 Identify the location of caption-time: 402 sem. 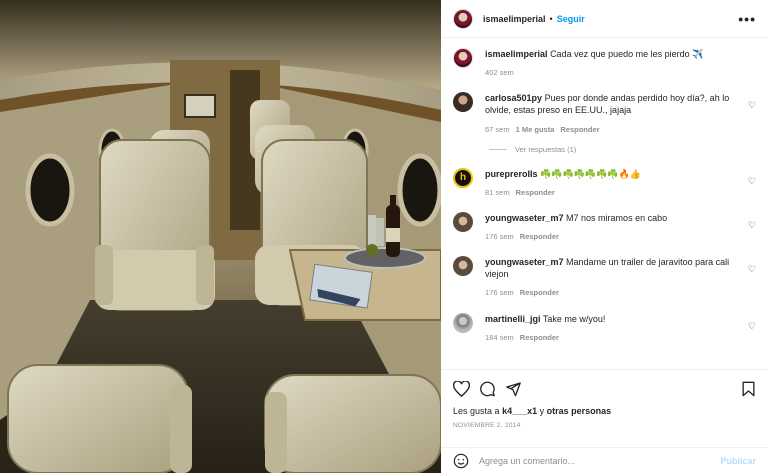
(499, 72).